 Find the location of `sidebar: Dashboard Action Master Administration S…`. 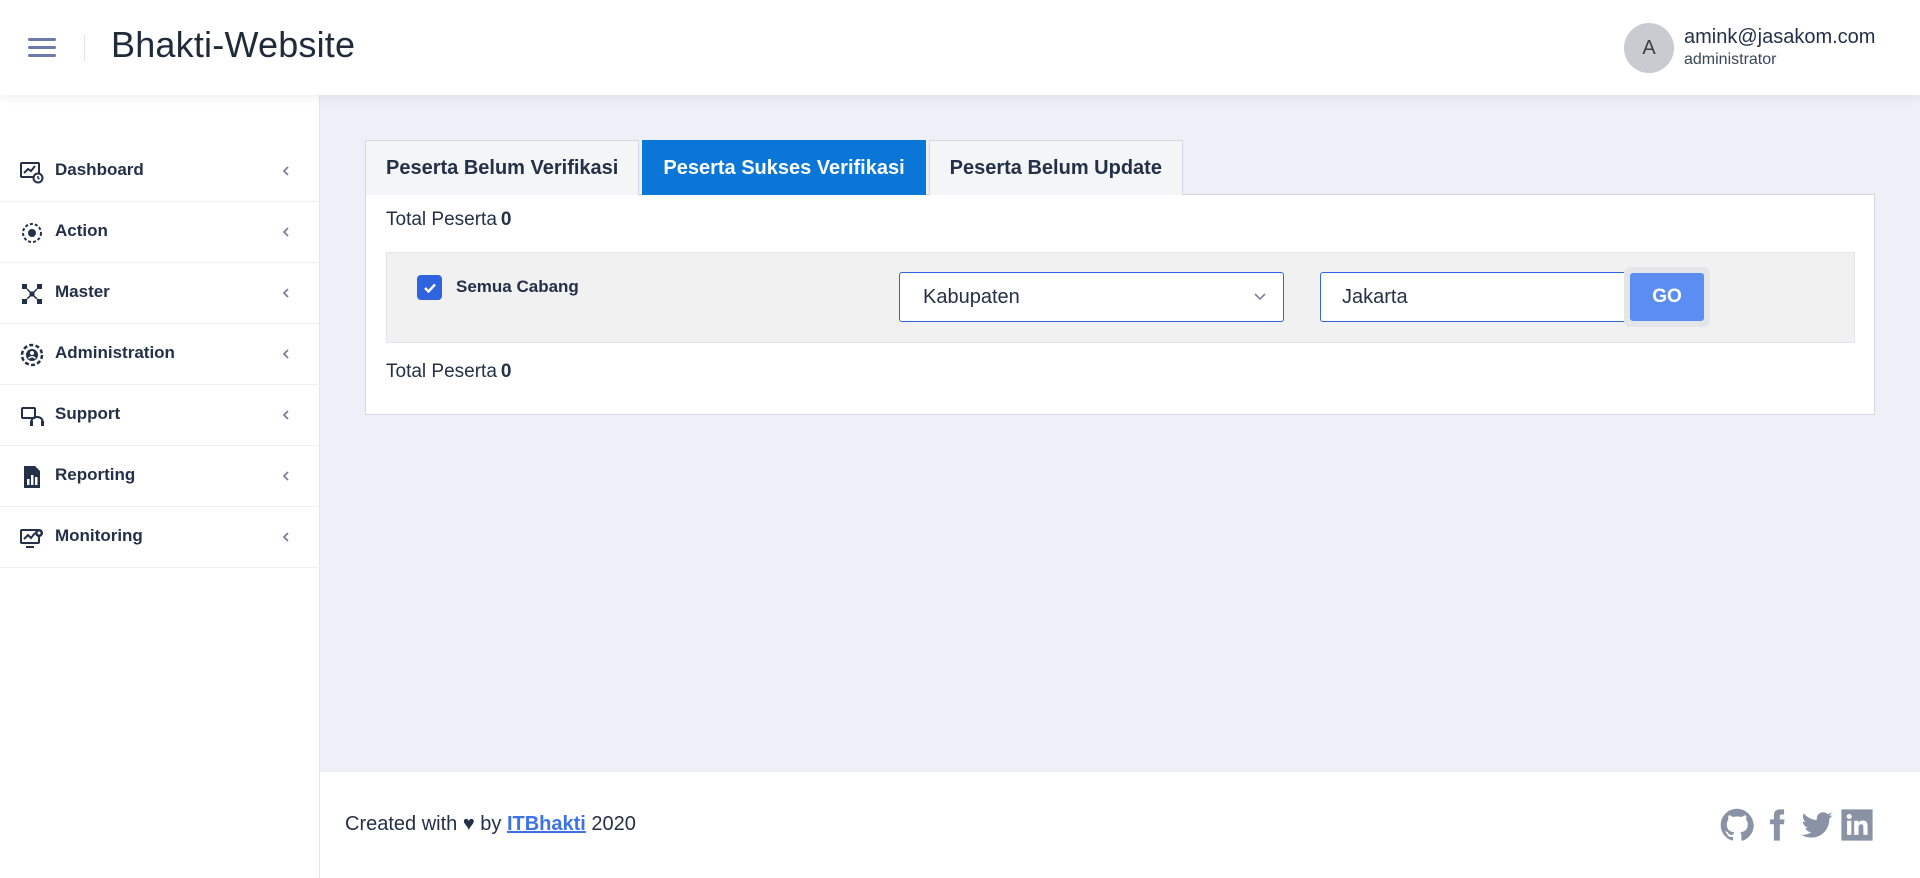

sidebar: Dashboard Action Master Administration S… is located at coordinates (160, 486).